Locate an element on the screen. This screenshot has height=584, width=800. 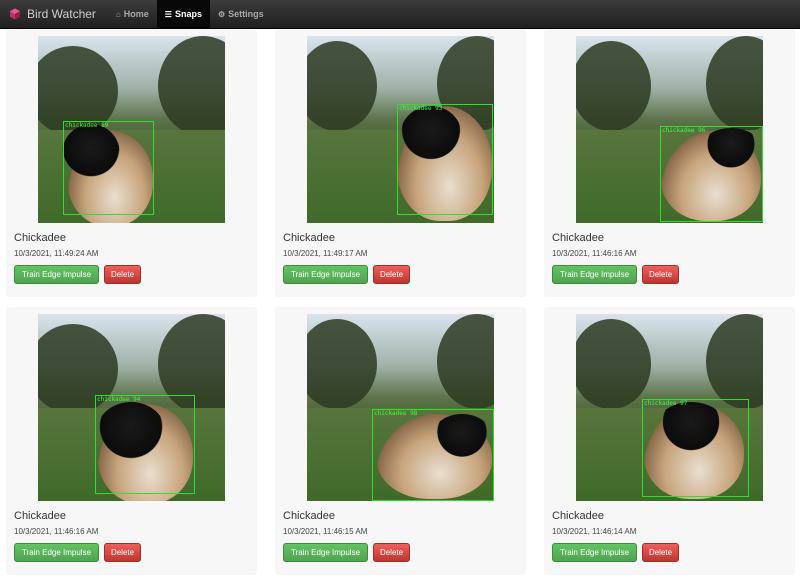
detection-label: chickadee 93 is located at coordinates (421, 108).